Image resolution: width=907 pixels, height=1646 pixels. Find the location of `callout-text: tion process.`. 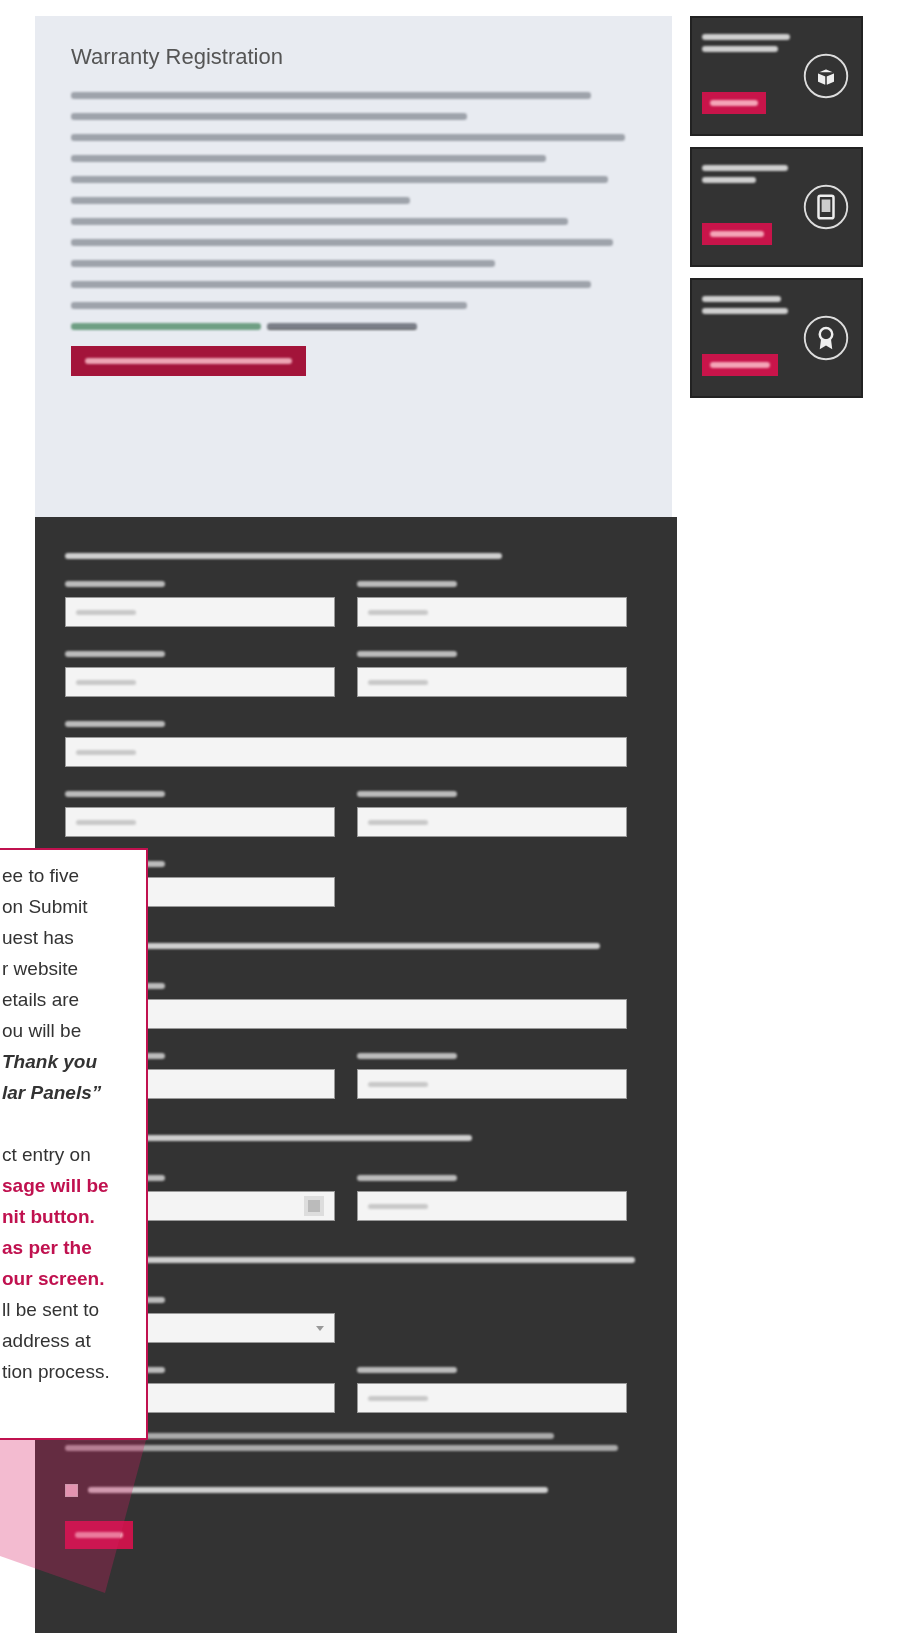

callout-text: tion process. is located at coordinates (56, 1372).